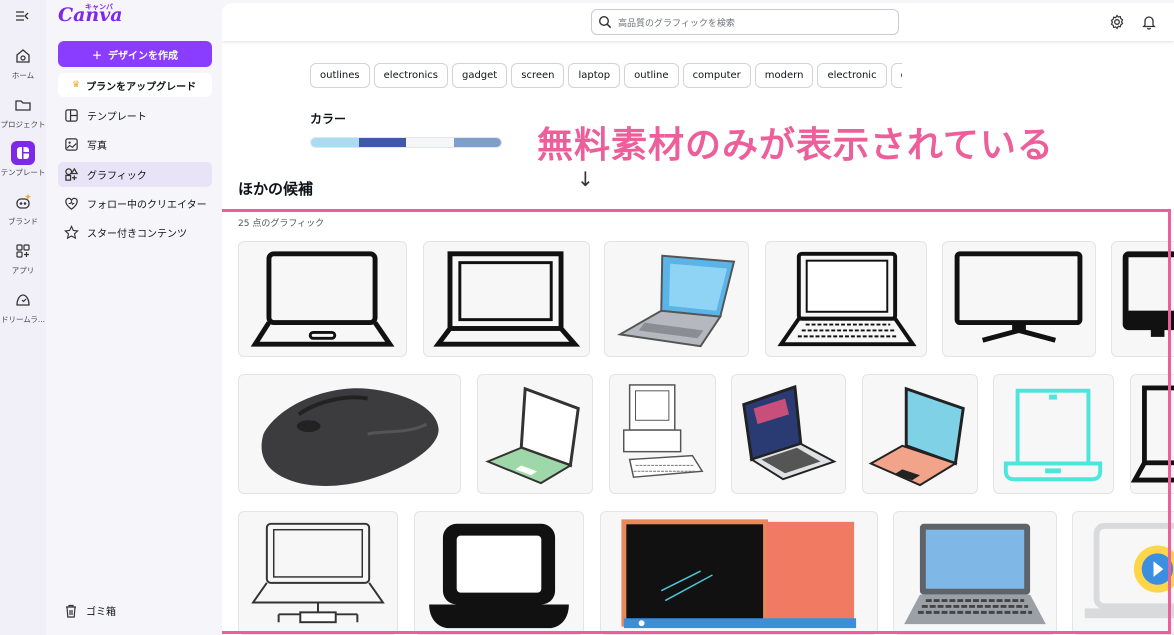 The image size is (1174, 635). I want to click on nav-item-templates: テンプレート, so click(135, 115).